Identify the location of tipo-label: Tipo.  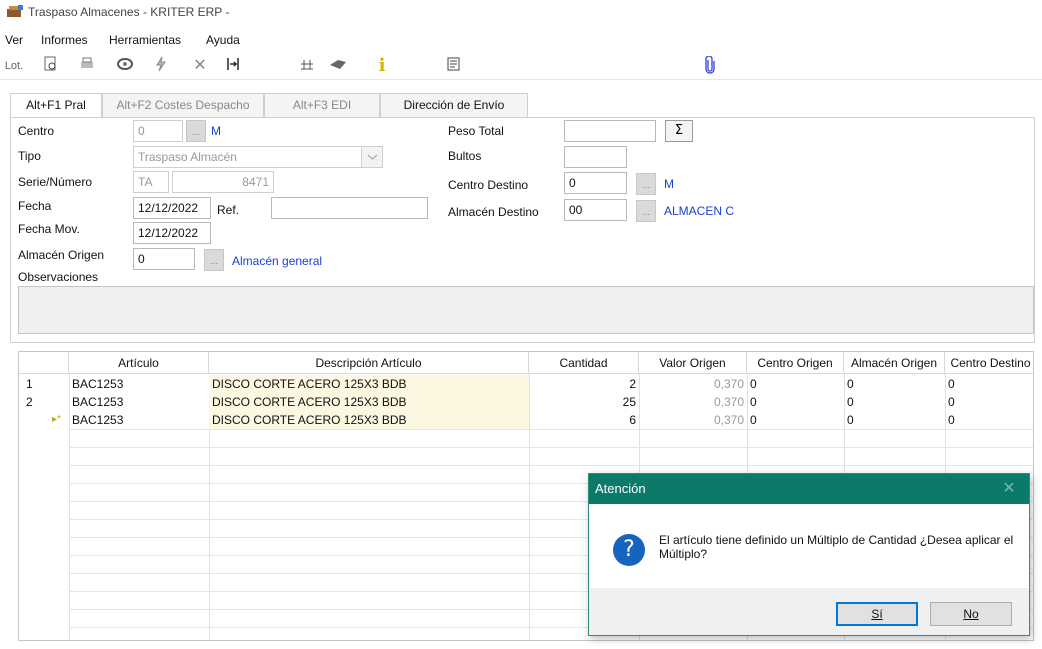
(29, 156).